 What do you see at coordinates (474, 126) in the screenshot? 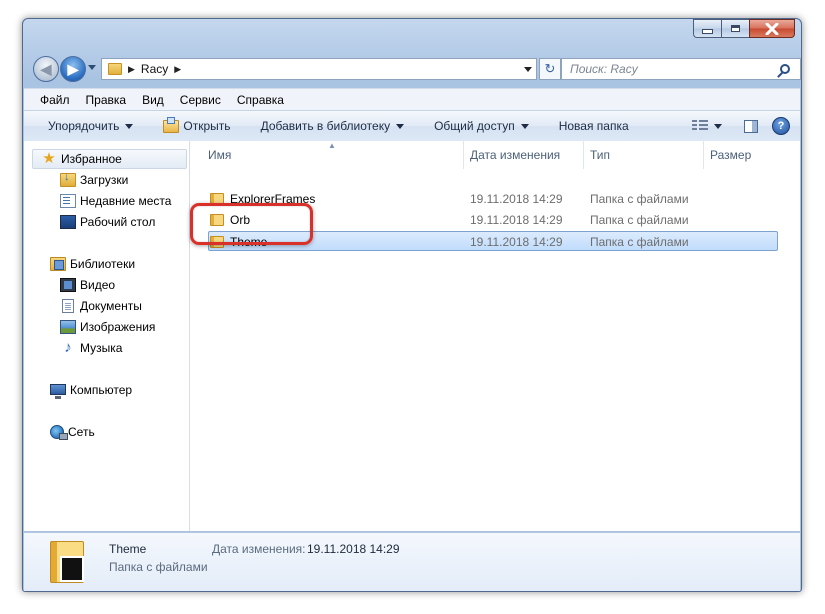
I see `share-label: Общий доступ` at bounding box center [474, 126].